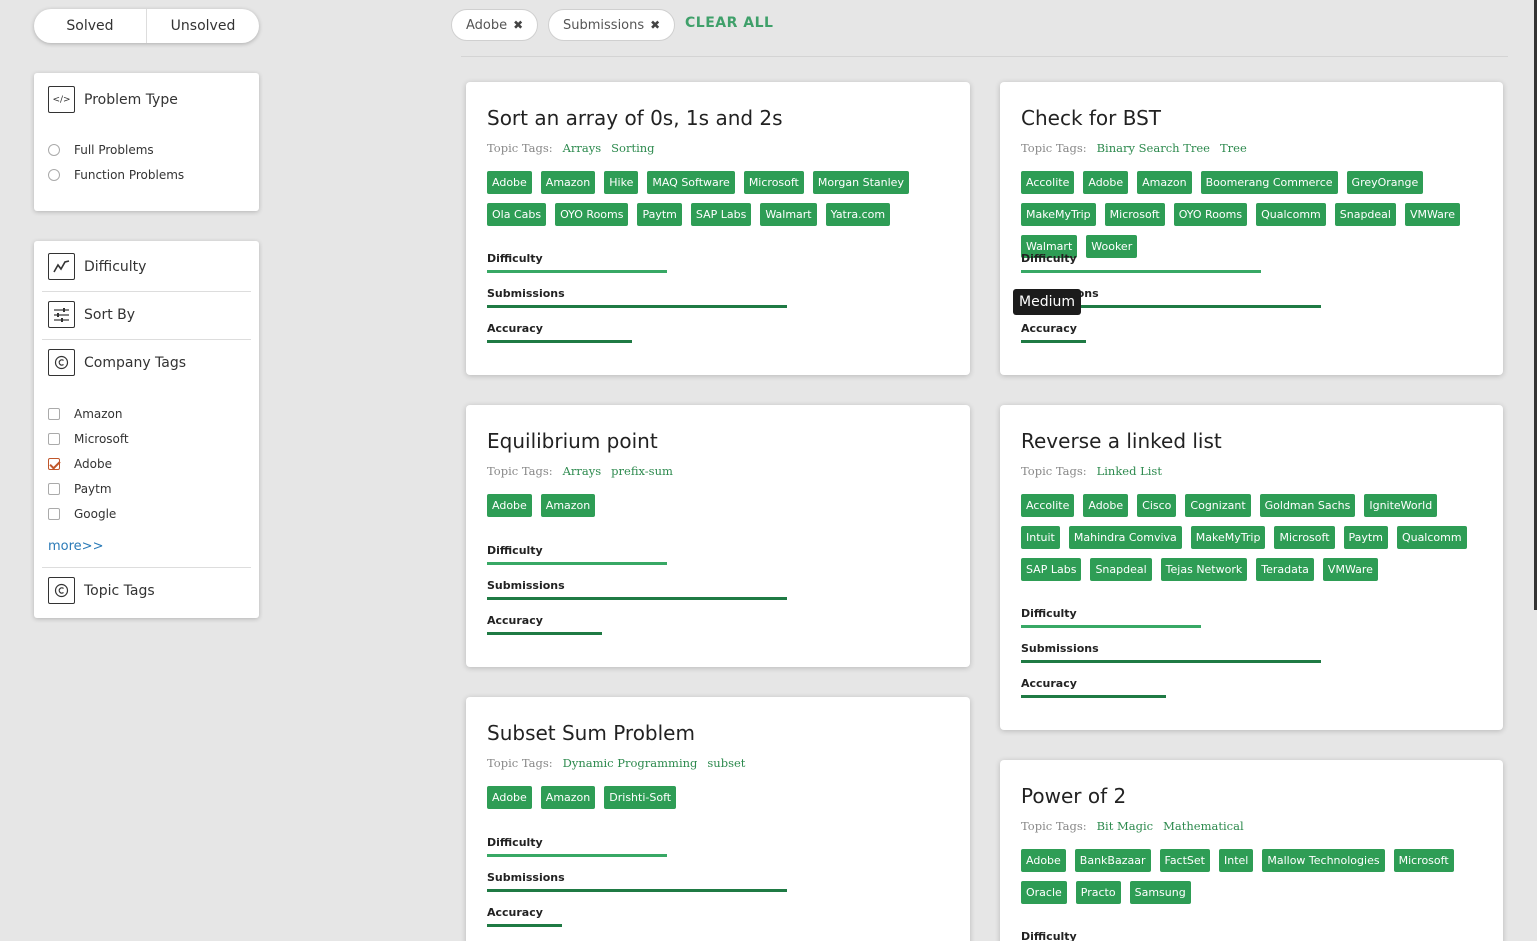 This screenshot has width=1537, height=941. What do you see at coordinates (117, 362) in the screenshot?
I see `company-tags-header: Company Tags` at bounding box center [117, 362].